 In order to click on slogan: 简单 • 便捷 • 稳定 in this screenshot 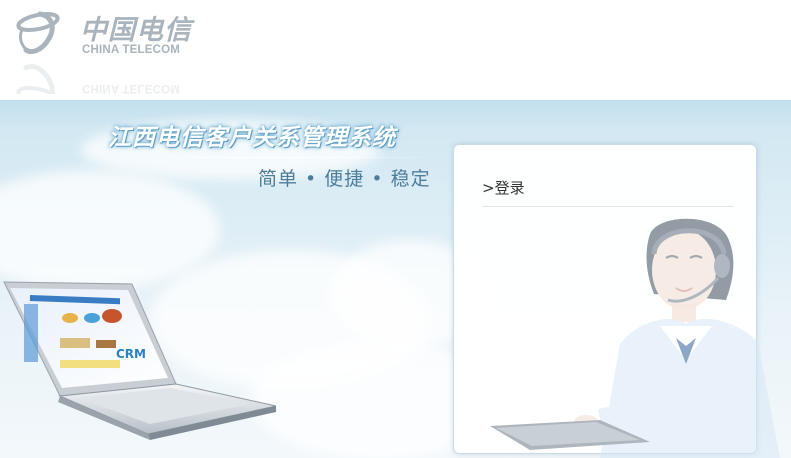, I will do `click(344, 179)`.